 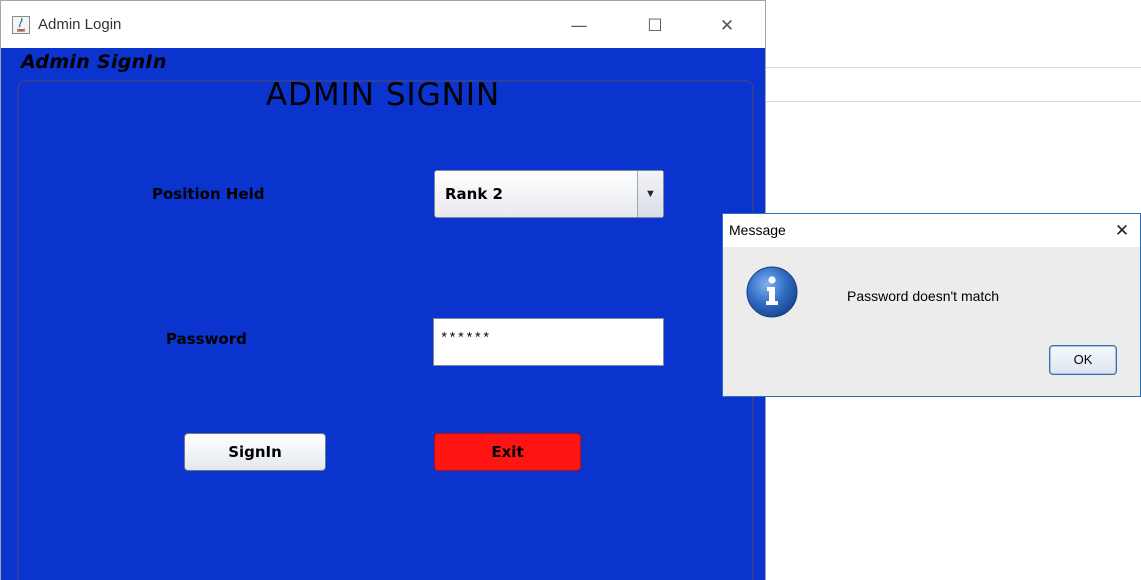 What do you see at coordinates (772, 292) in the screenshot?
I see `info-icon` at bounding box center [772, 292].